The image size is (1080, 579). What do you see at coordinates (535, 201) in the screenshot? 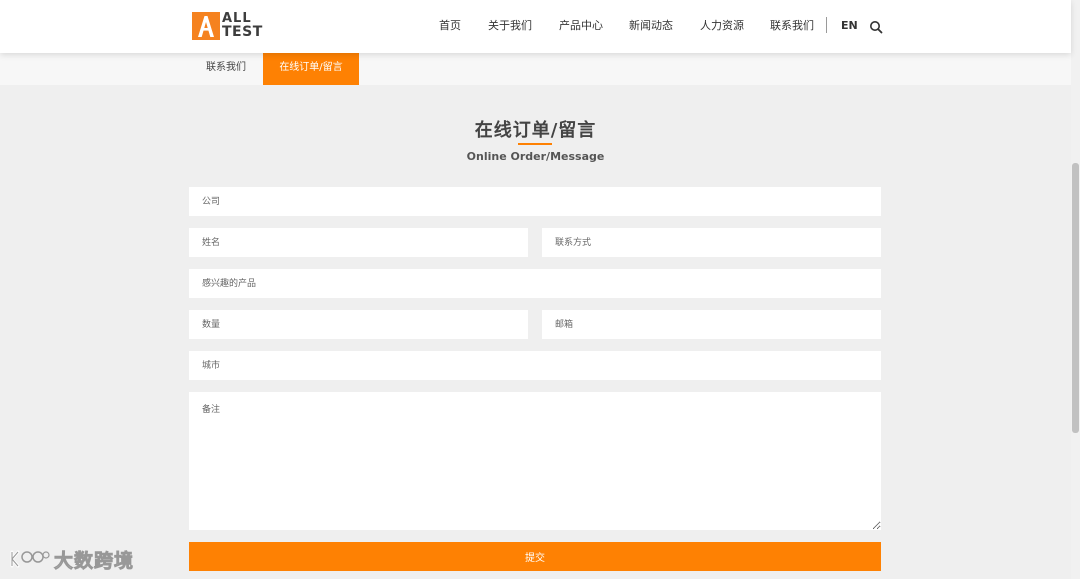
I see `company-input` at bounding box center [535, 201].